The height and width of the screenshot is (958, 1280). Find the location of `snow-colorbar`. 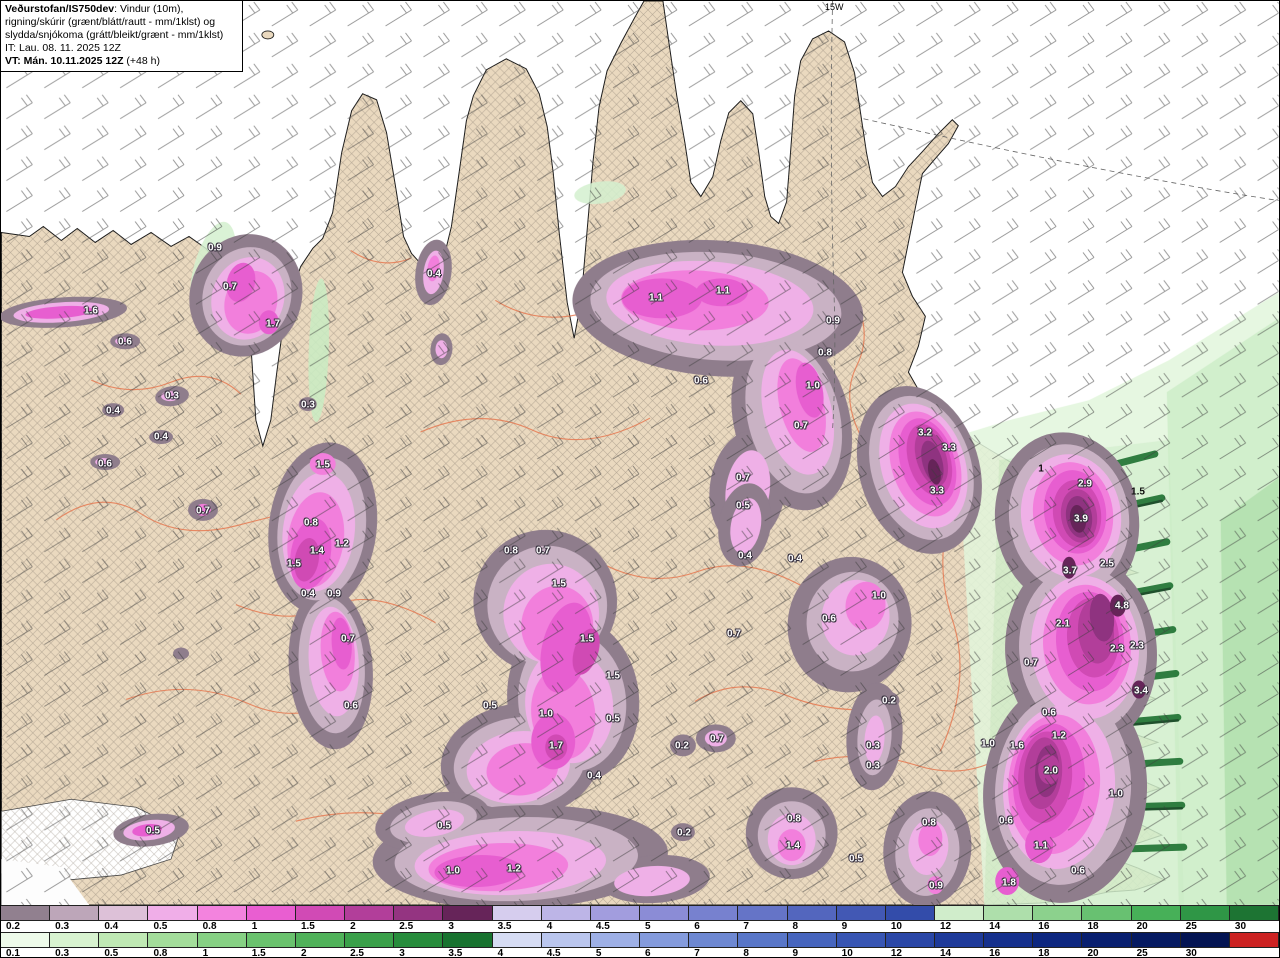

snow-colorbar is located at coordinates (640, 913).